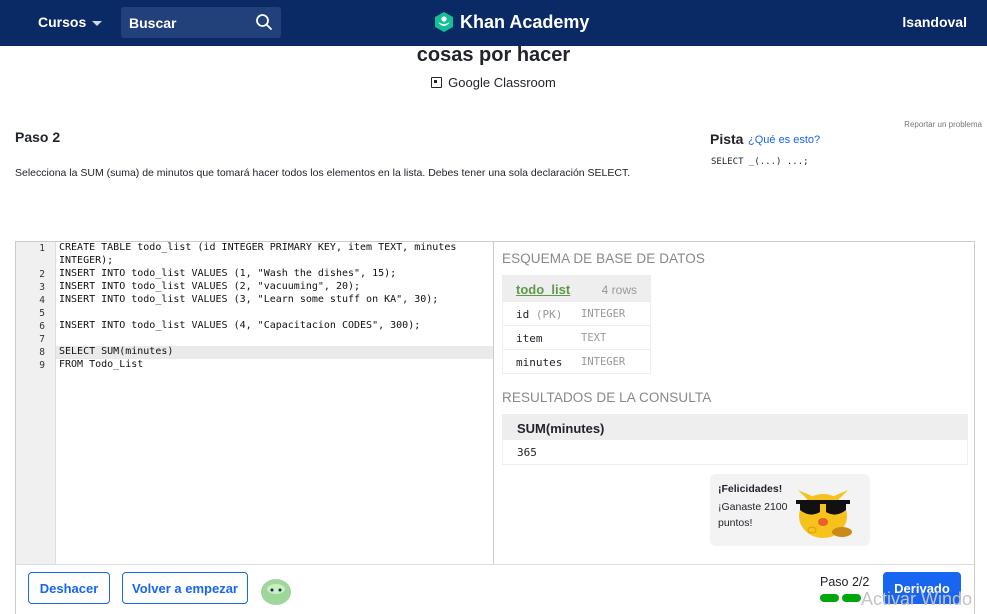 This screenshot has height=614, width=987. I want to click on activation-watermark: Activar Windo, so click(917, 599).